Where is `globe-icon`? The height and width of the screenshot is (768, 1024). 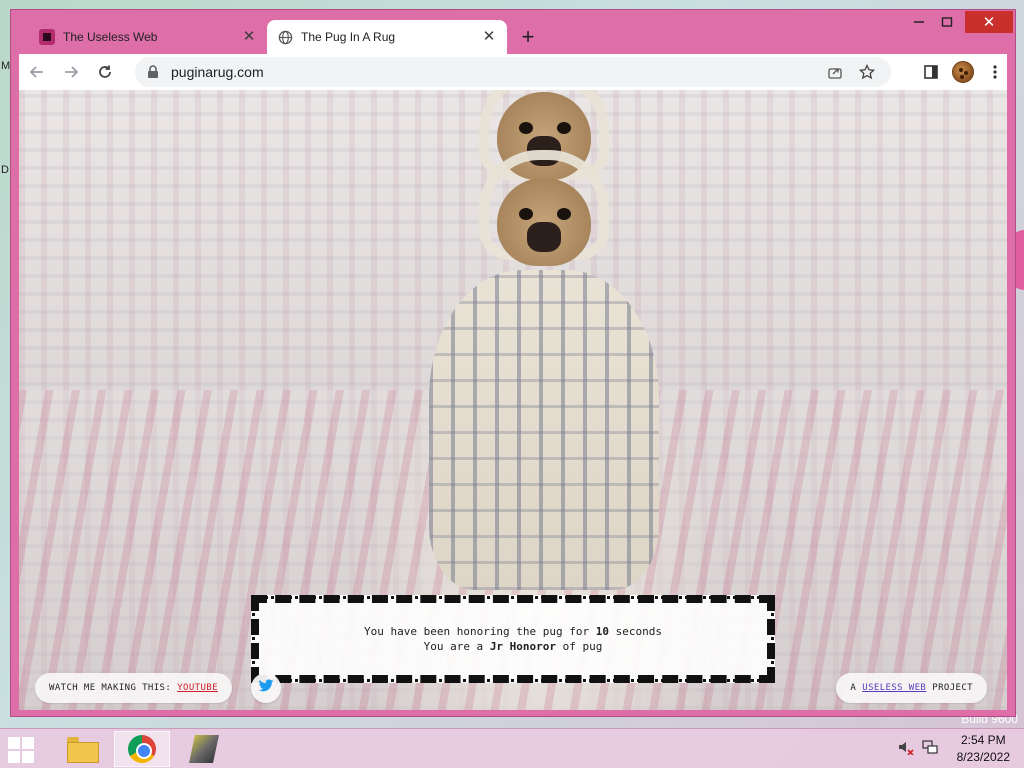
globe-icon is located at coordinates (285, 37).